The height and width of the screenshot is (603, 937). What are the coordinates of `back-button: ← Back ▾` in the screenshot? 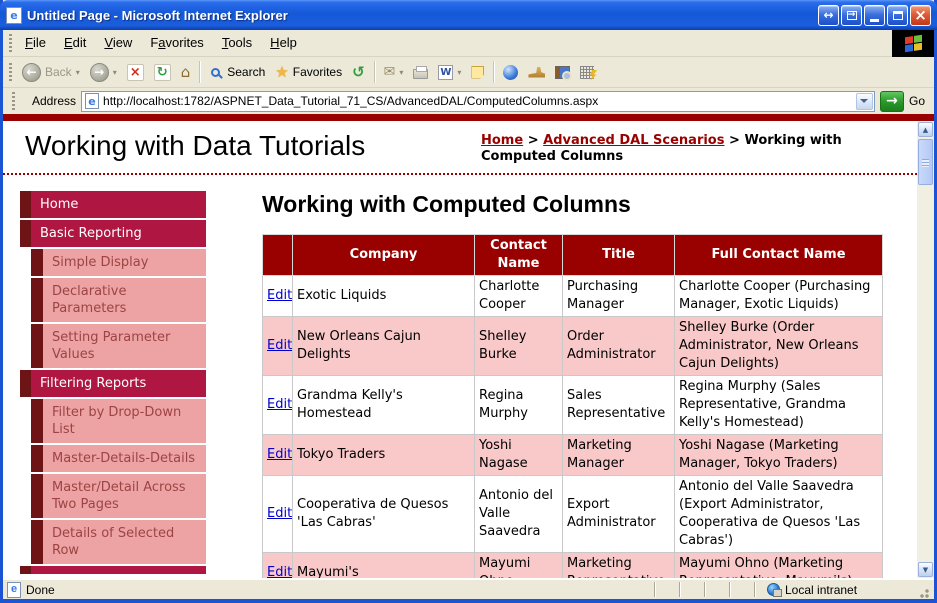 It's located at (51, 72).